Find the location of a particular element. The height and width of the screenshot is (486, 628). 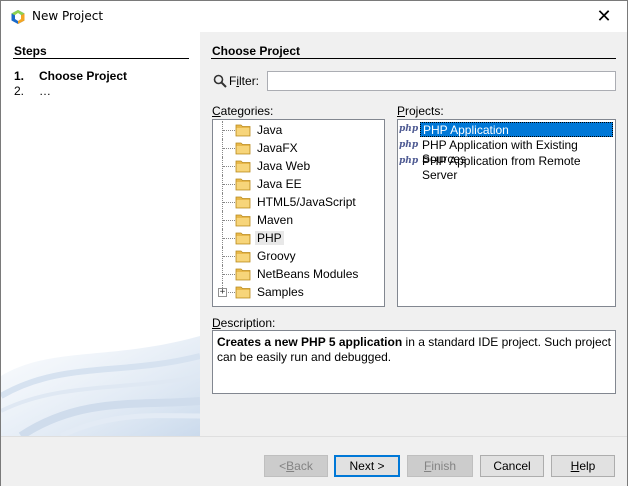

tree-item: Java EE is located at coordinates (298, 184).